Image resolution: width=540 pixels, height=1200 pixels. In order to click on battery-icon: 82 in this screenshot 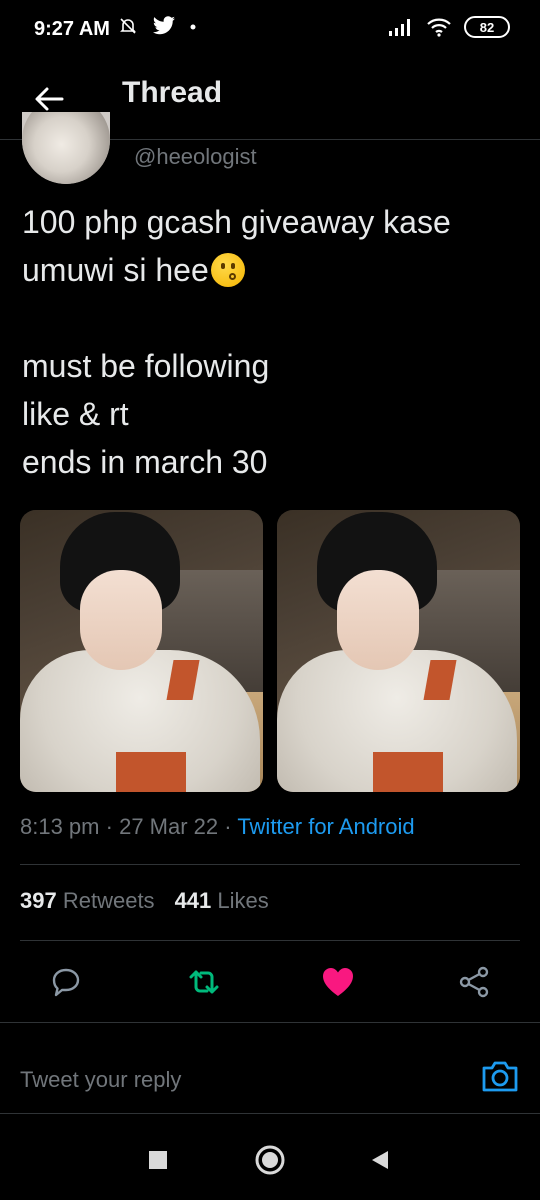, I will do `click(487, 27)`.